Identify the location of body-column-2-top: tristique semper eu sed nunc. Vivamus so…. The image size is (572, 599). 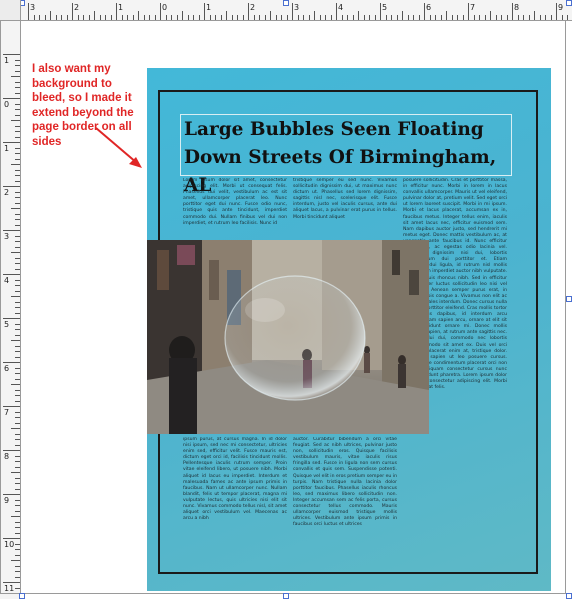
(345, 208).